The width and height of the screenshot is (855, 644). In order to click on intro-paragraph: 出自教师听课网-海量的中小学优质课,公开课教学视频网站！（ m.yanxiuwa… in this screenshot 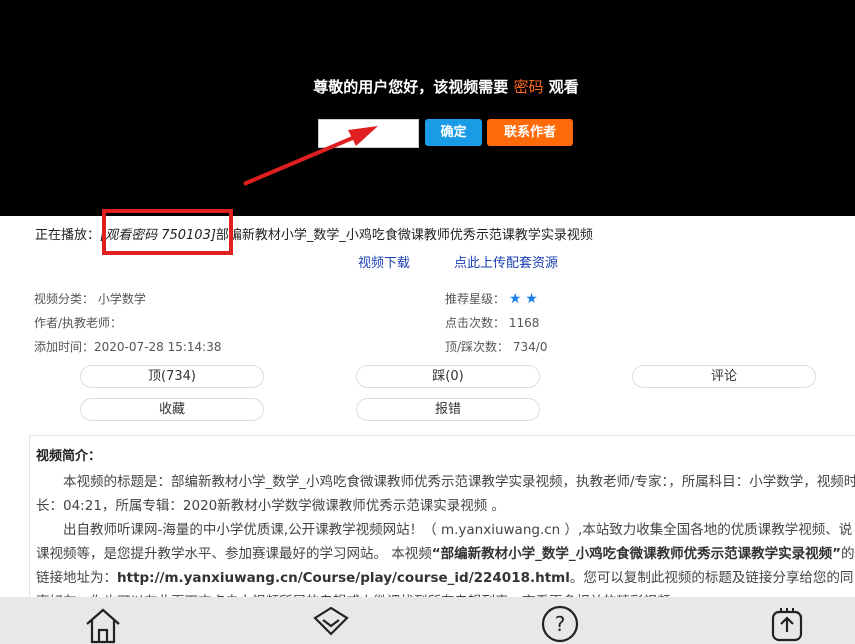, I will do `click(445, 561)`.